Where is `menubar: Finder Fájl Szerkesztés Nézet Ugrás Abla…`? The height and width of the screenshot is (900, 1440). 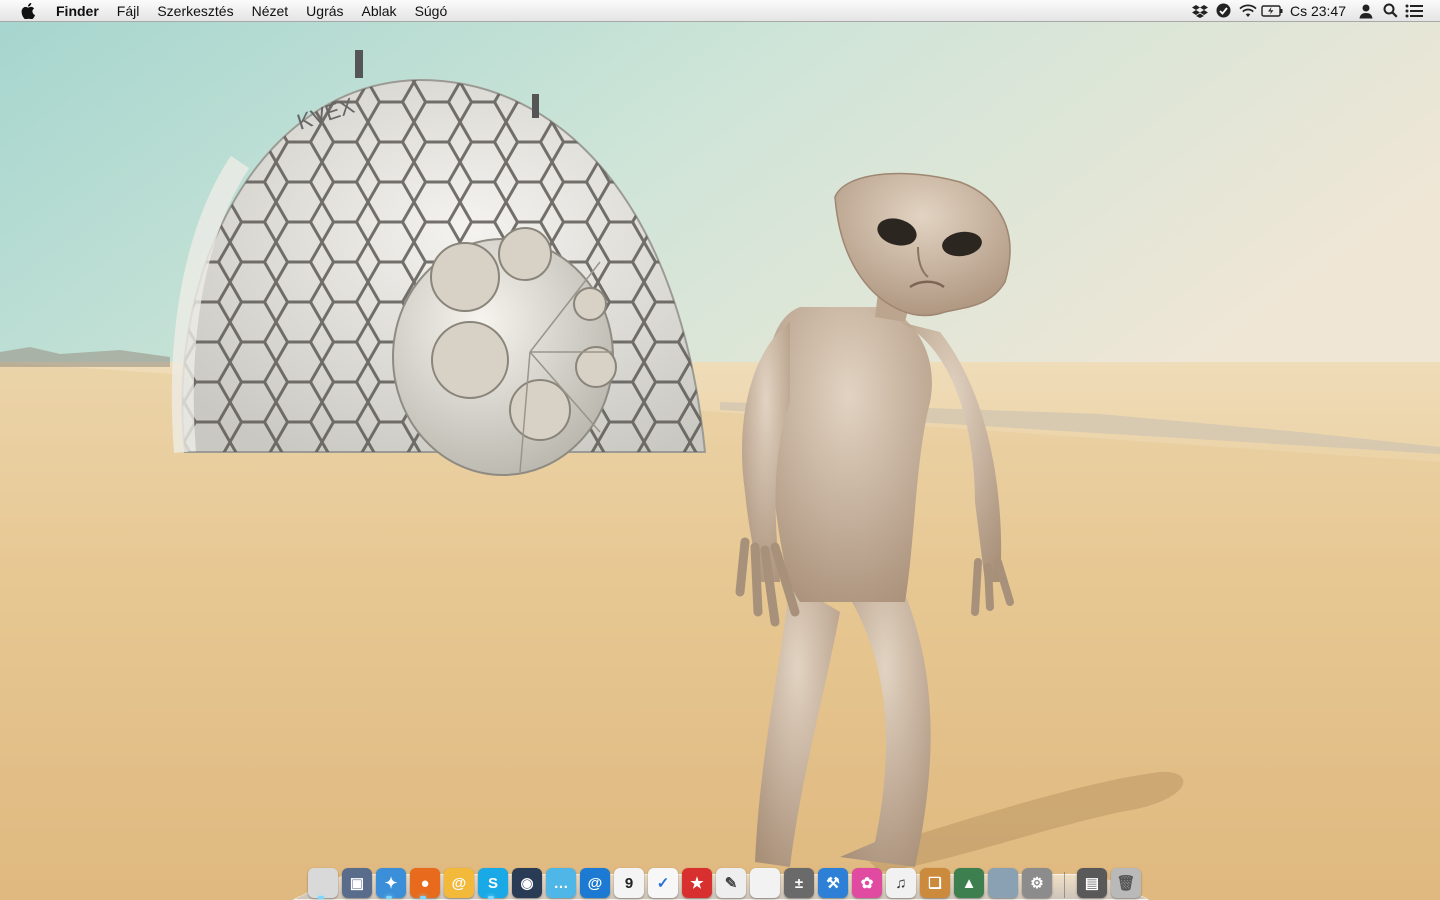
menubar: Finder Fájl Szerkesztés Nézet Ugrás Abla… is located at coordinates (720, 11).